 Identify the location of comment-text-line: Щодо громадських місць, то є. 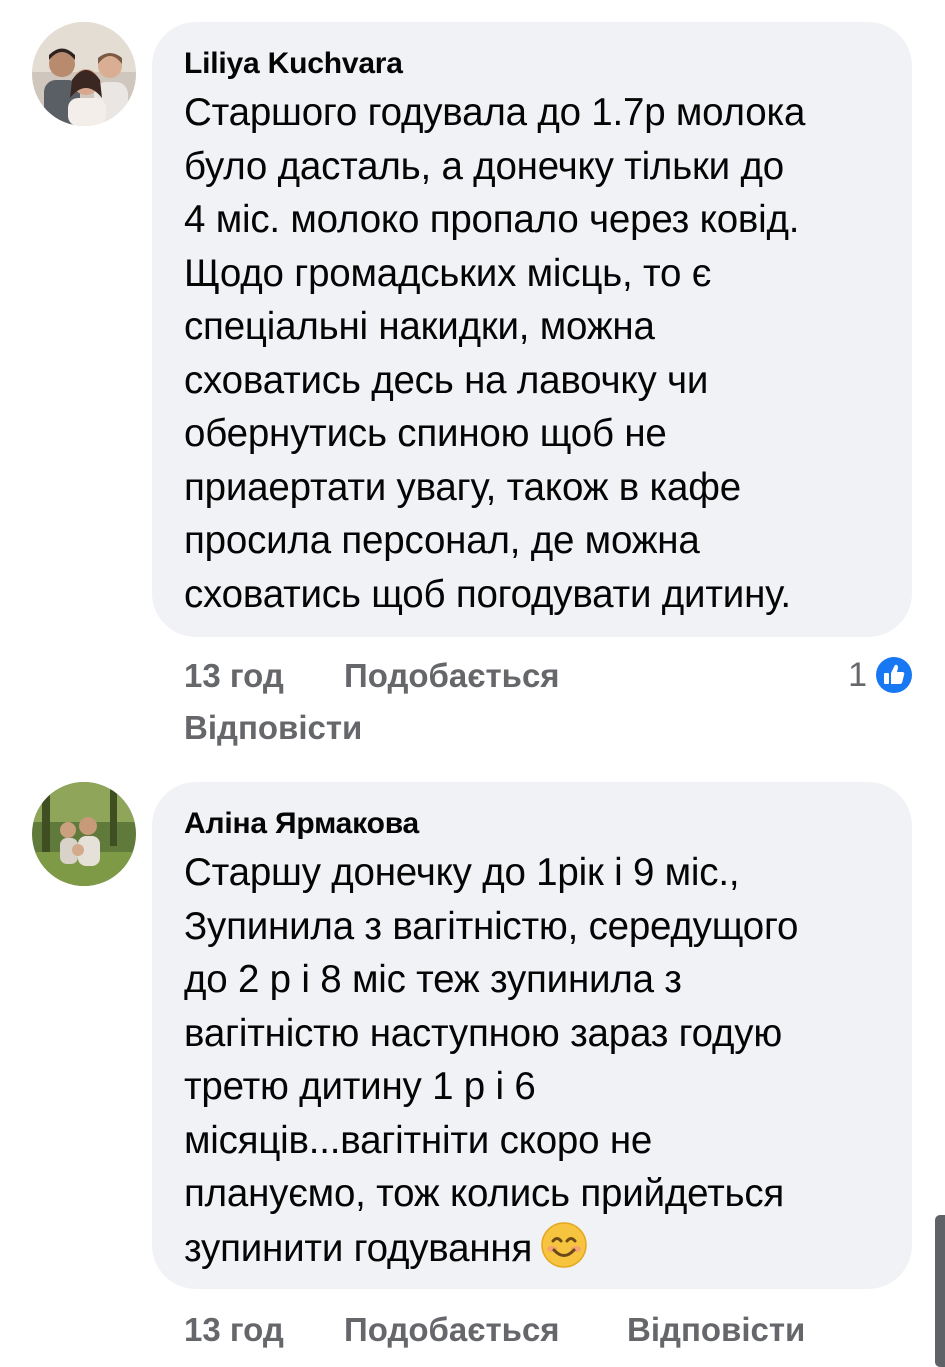
(448, 273).